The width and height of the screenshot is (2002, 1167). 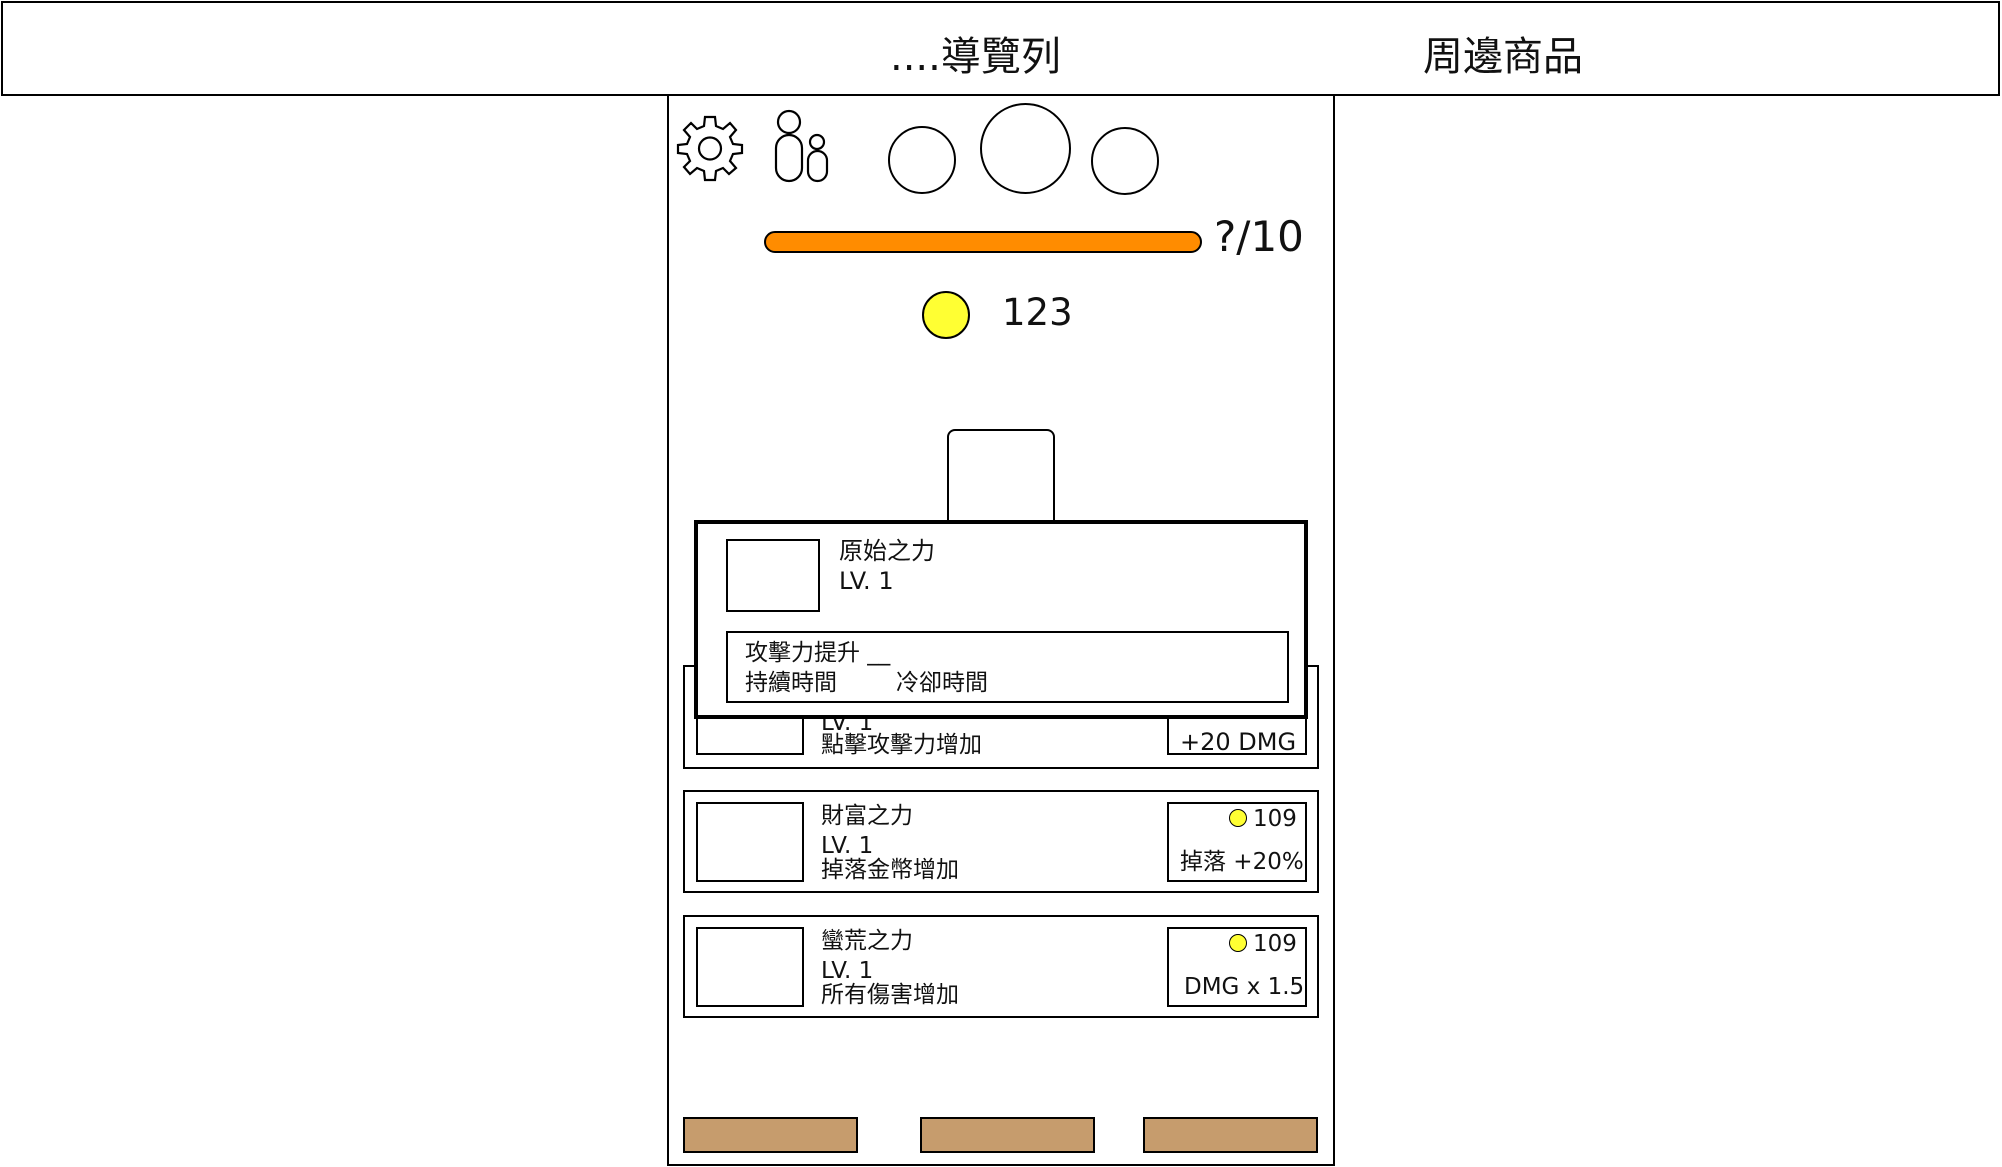 What do you see at coordinates (1244, 987) in the screenshot?
I see `upgrade-effect: DMG x 1.5` at bounding box center [1244, 987].